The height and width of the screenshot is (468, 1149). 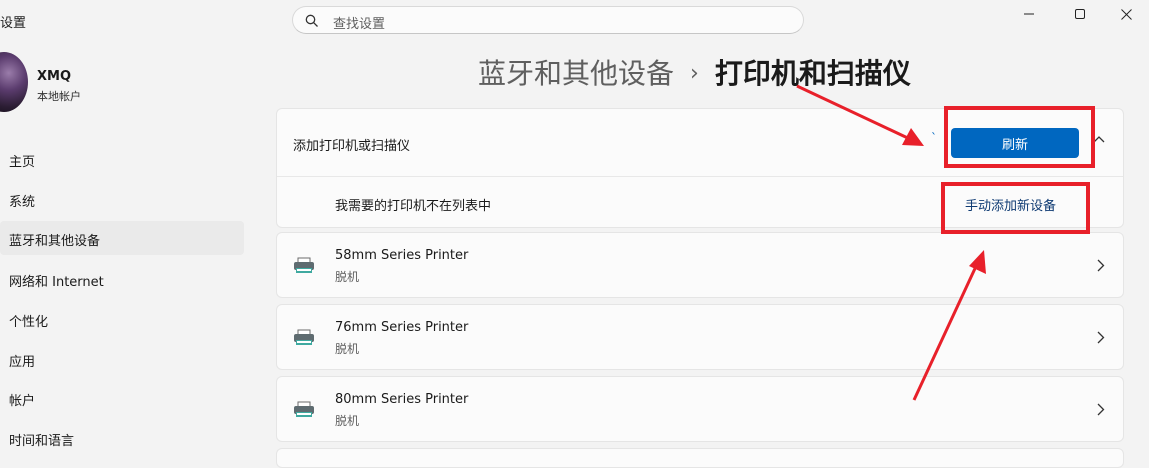 I want to click on breadcrumb-parent-link: 蓝牙和其他设备, so click(x=576, y=73).